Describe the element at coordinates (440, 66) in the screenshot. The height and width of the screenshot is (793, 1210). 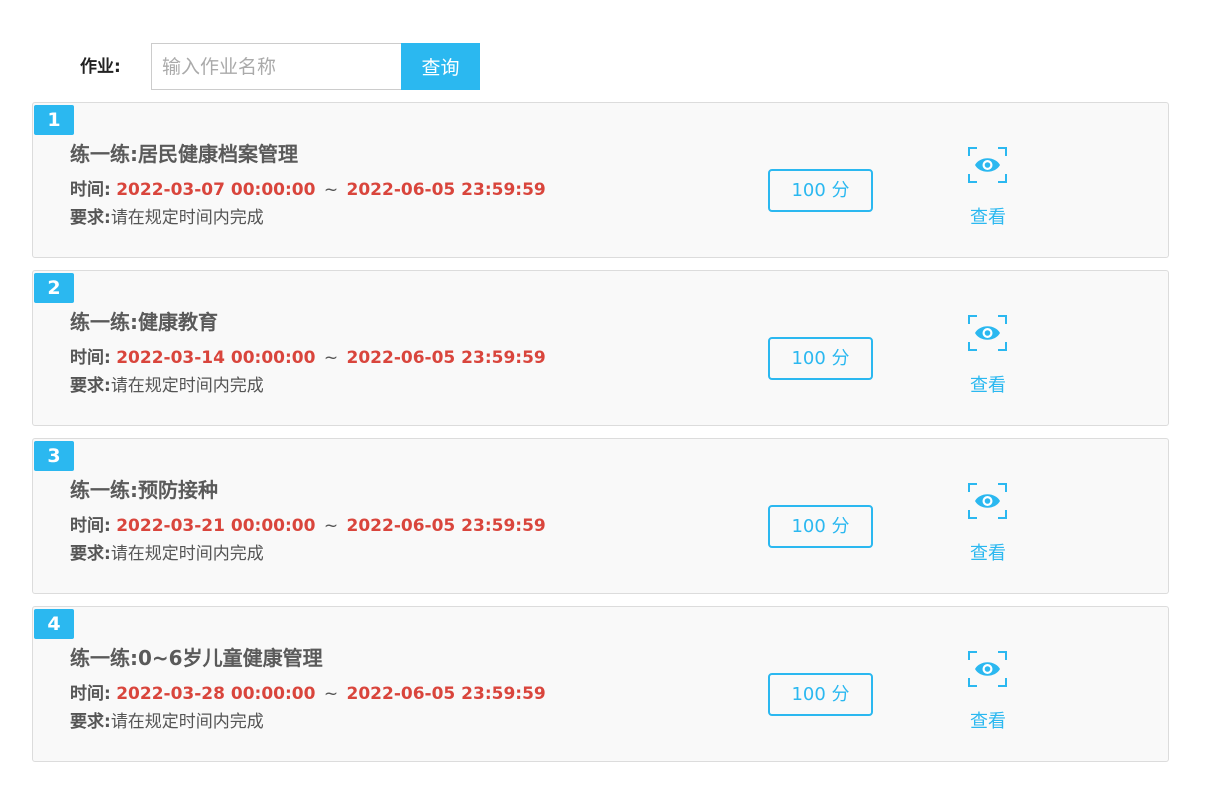
I see `search-button: 查询` at that location.